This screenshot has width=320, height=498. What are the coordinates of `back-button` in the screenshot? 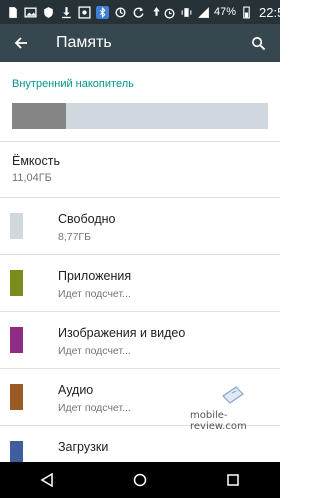 It's located at (21, 43).